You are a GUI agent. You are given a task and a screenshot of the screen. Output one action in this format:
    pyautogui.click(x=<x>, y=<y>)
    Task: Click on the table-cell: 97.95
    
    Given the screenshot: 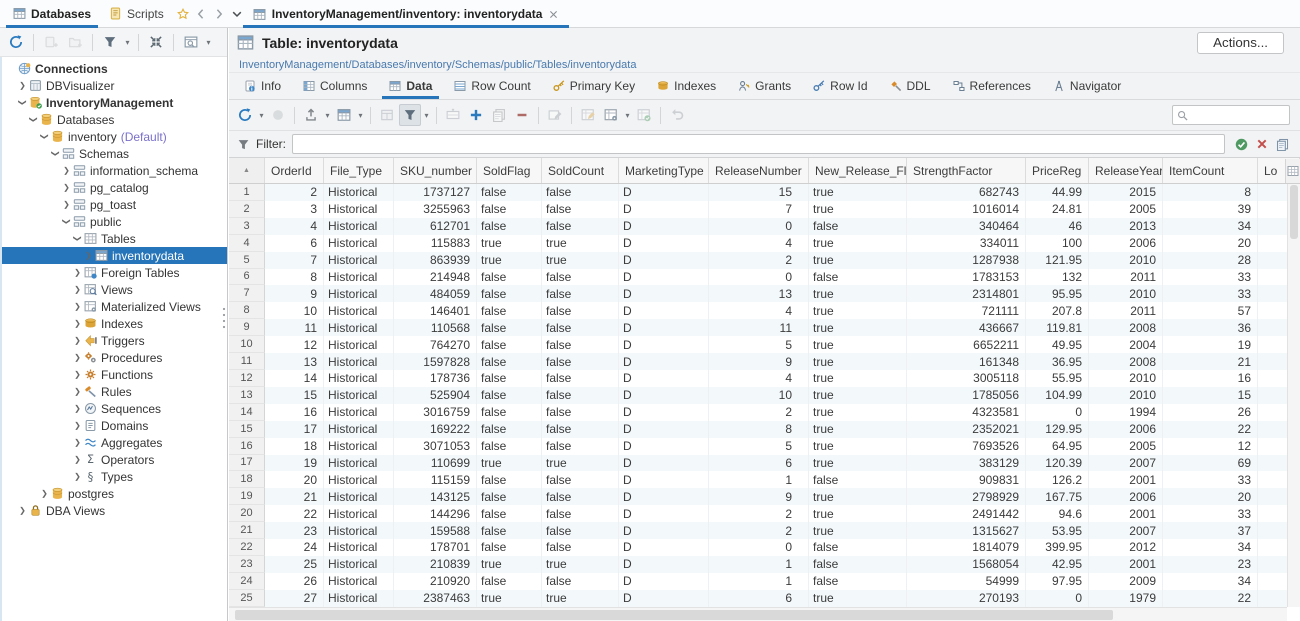 What is the action you would take?
    pyautogui.click(x=1057, y=581)
    